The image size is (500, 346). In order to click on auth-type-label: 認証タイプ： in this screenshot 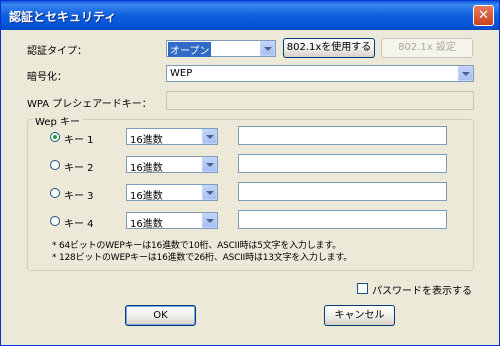, I will do `click(57, 51)`.